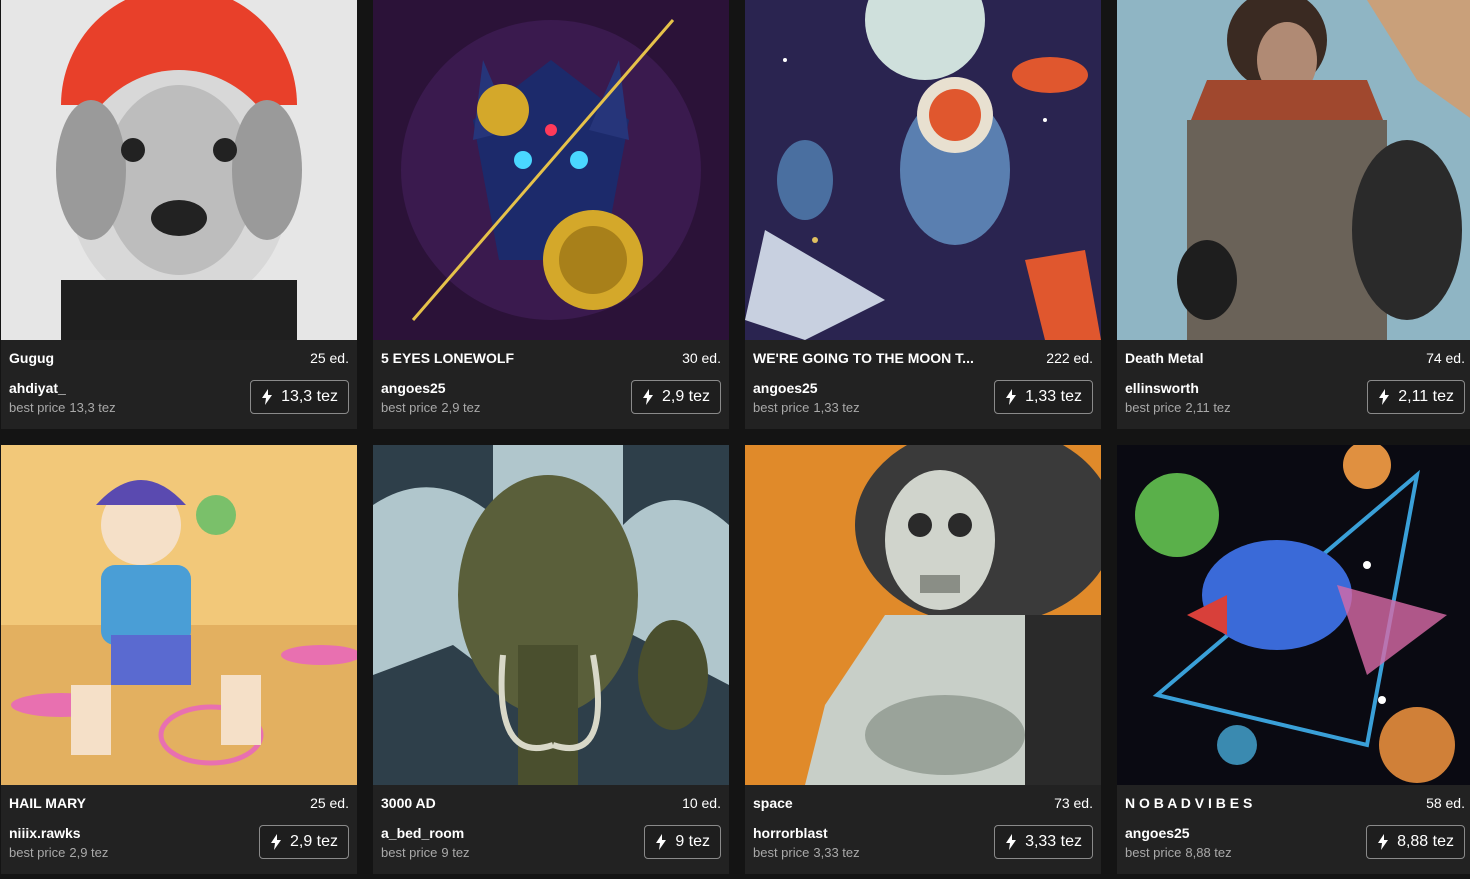  What do you see at coordinates (455, 852) in the screenshot?
I see `best-price-value: 9 tez` at bounding box center [455, 852].